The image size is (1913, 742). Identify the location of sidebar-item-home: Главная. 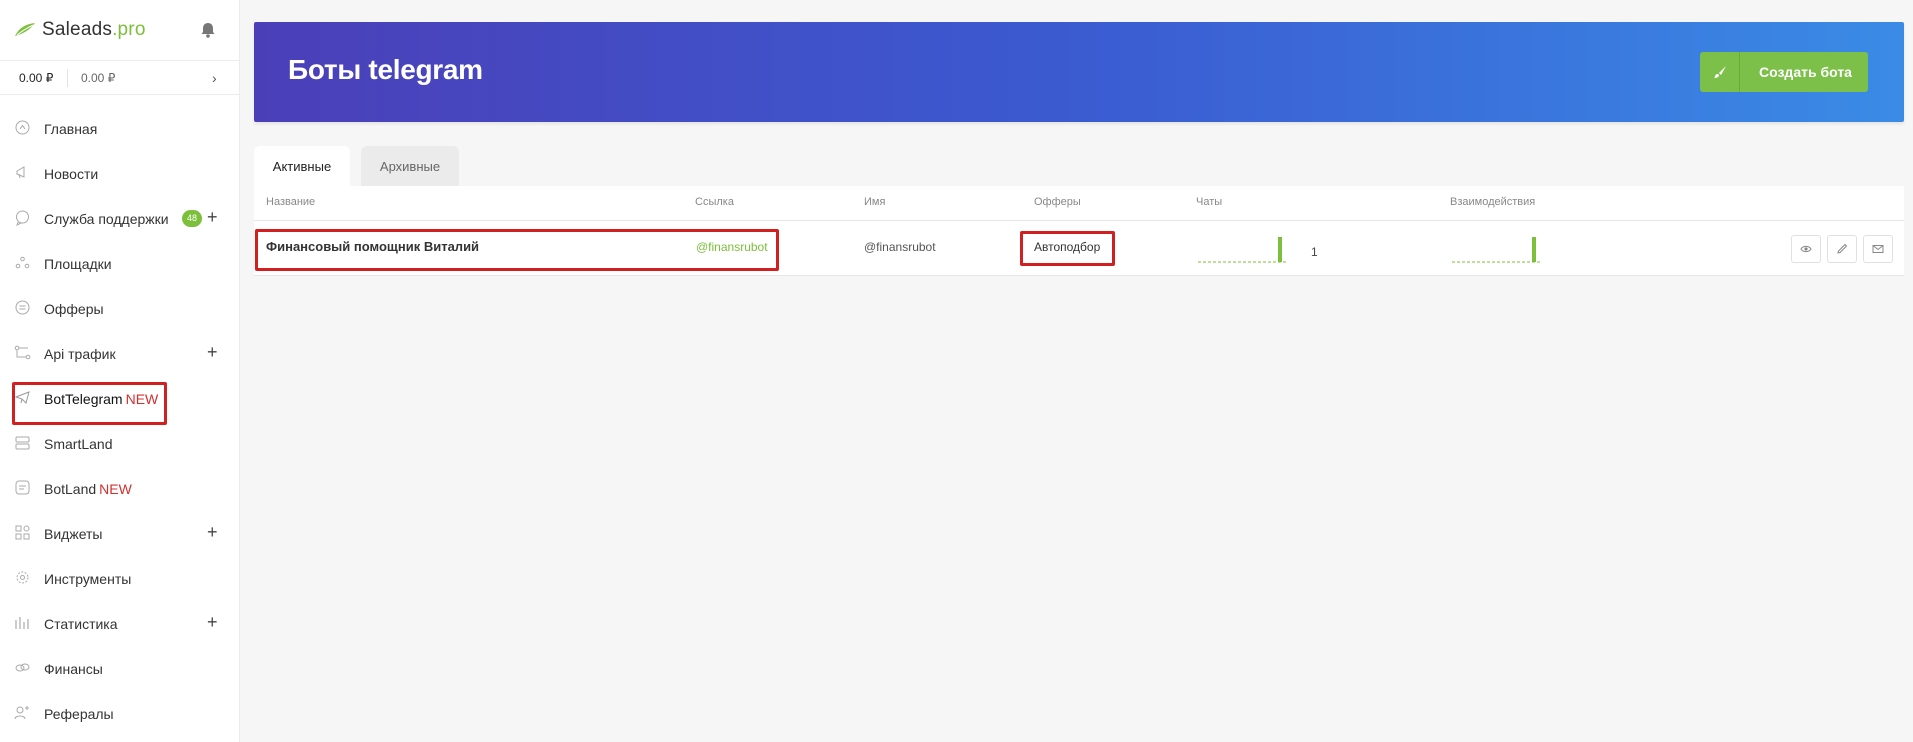
(119, 128).